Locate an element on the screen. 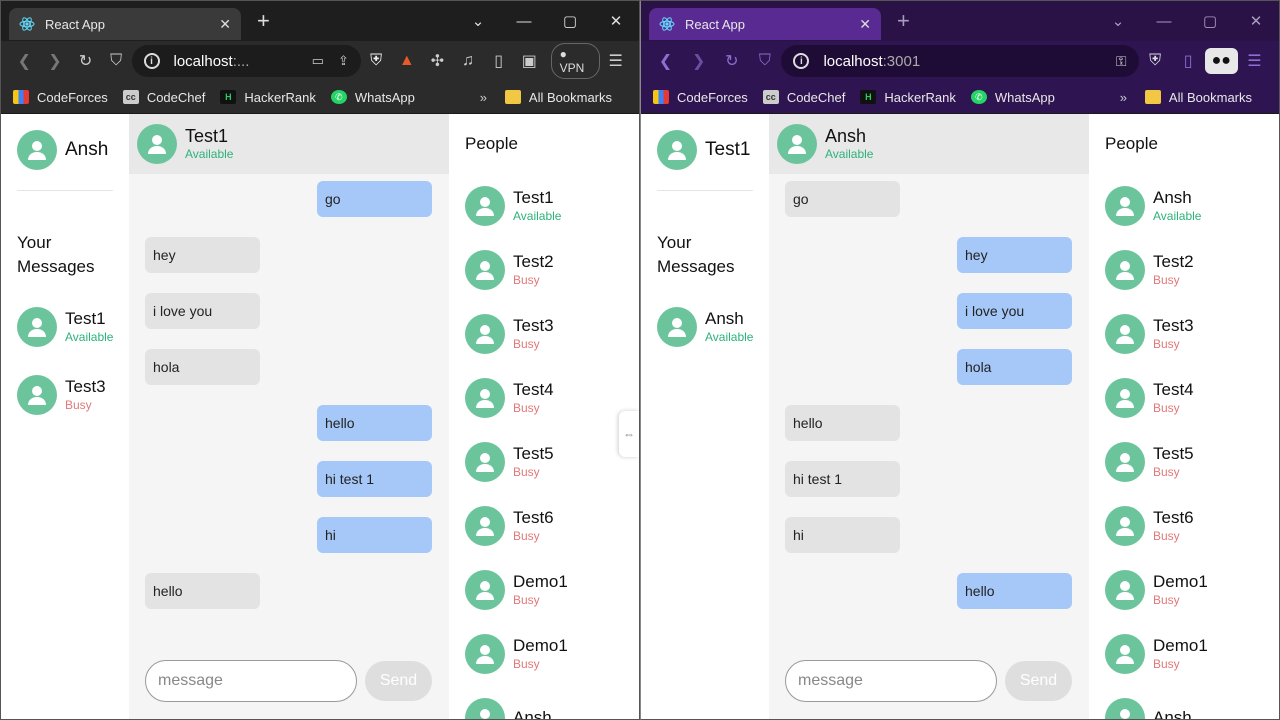  address-bar: i localhost:... ▭ ⇪ is located at coordinates (246, 61).